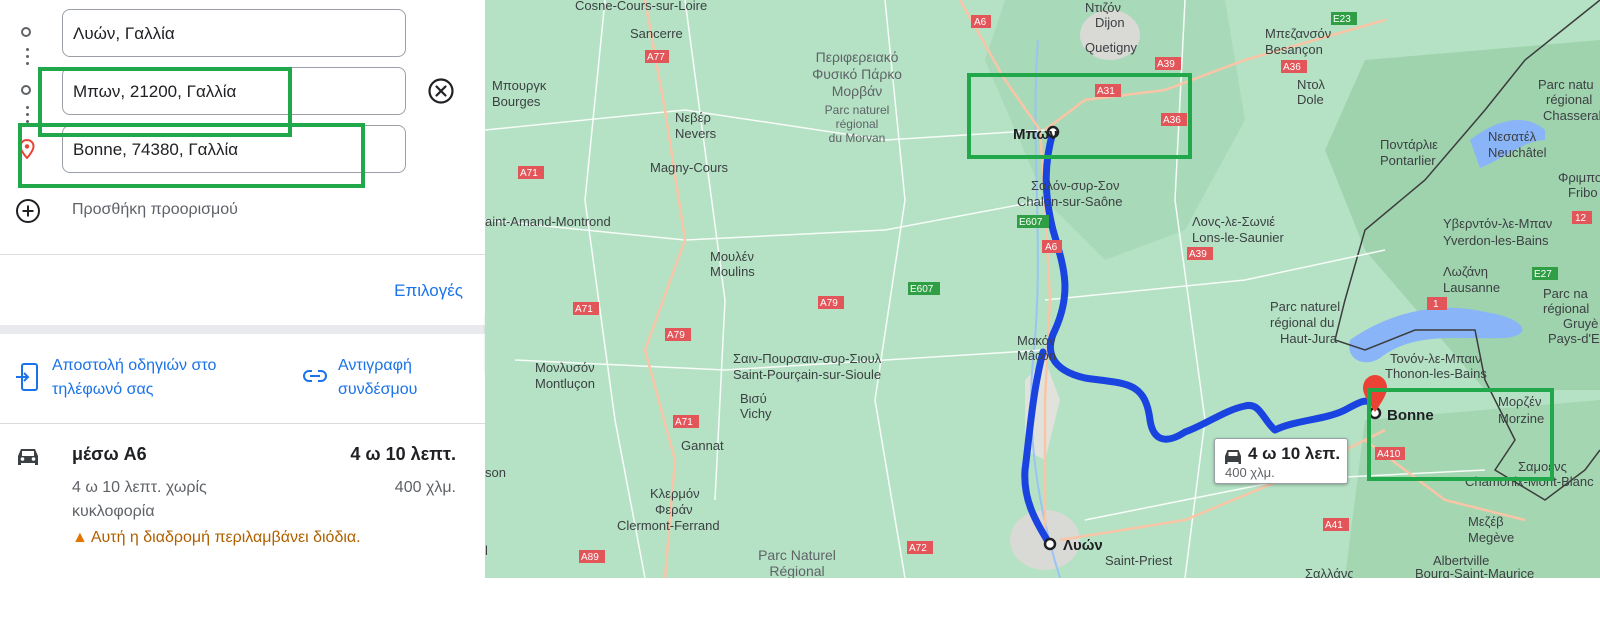  Describe the element at coordinates (732, 271) in the screenshot. I see `map-label: Moulins` at that location.